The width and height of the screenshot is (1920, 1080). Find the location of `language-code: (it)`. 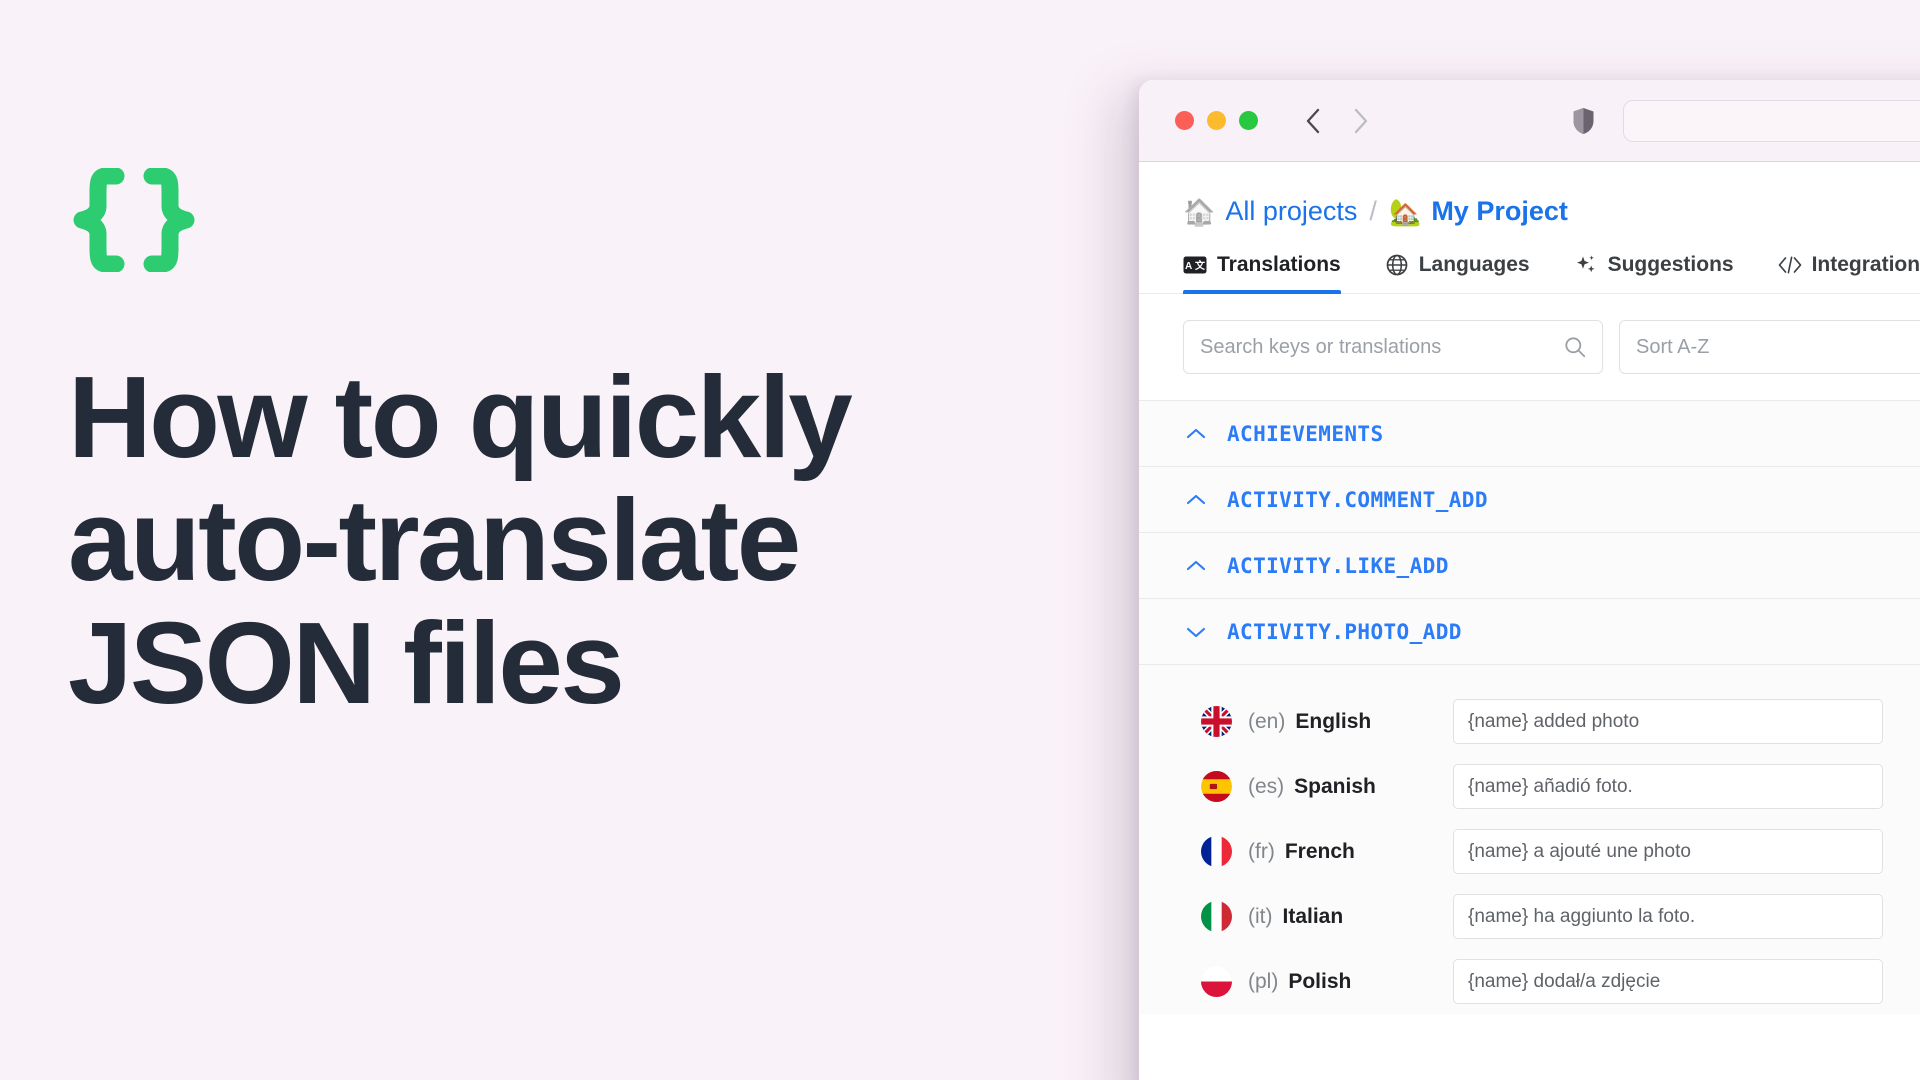

language-code: (it) is located at coordinates (1260, 916).